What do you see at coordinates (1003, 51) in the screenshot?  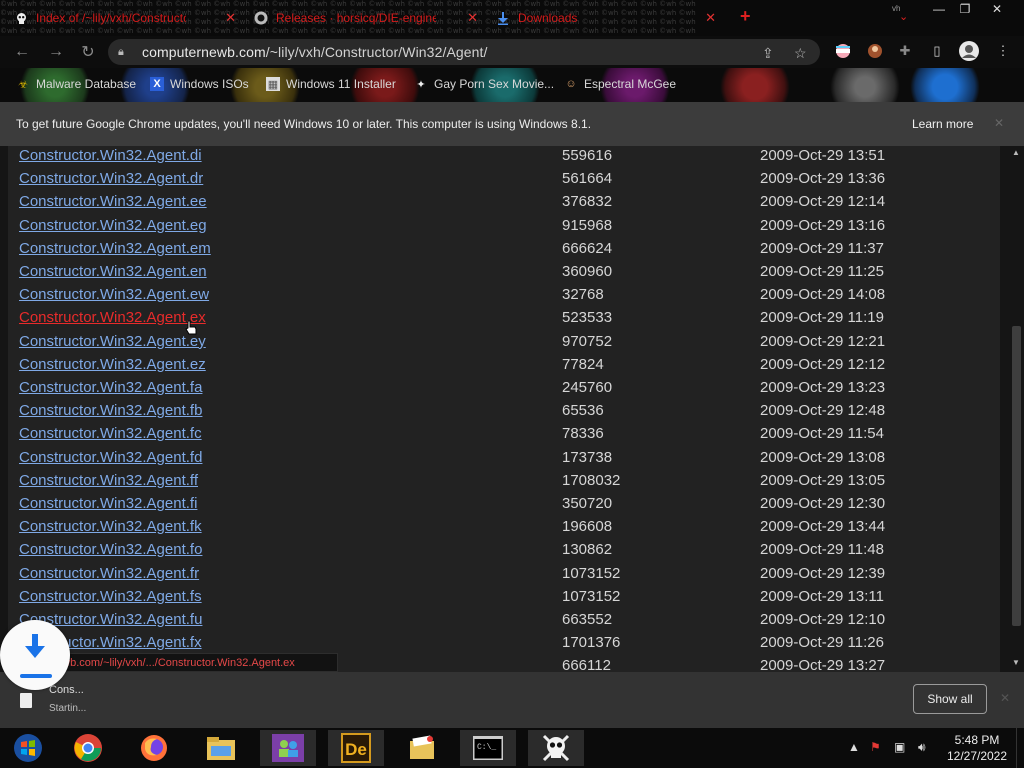 I see `chrome-menu-icon: ⋮` at bounding box center [1003, 51].